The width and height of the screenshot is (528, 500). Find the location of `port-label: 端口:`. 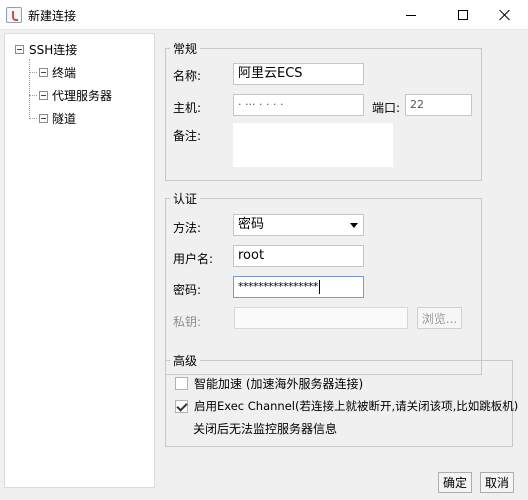

port-label: 端口: is located at coordinates (386, 108).